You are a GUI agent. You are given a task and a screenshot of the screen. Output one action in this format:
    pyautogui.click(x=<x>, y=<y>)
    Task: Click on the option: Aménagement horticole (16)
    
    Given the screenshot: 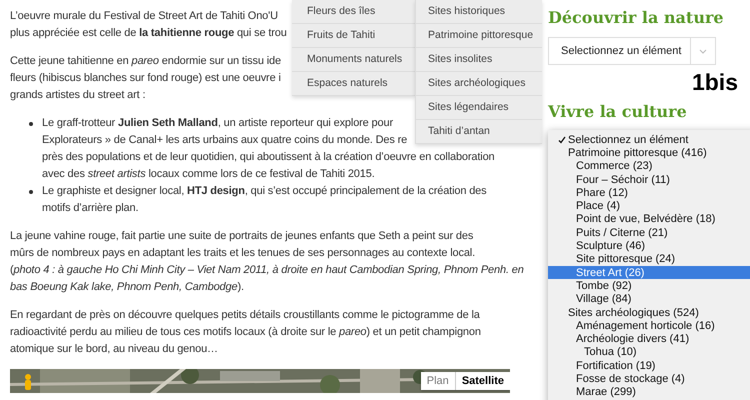 What is the action you would take?
    pyautogui.click(x=649, y=325)
    